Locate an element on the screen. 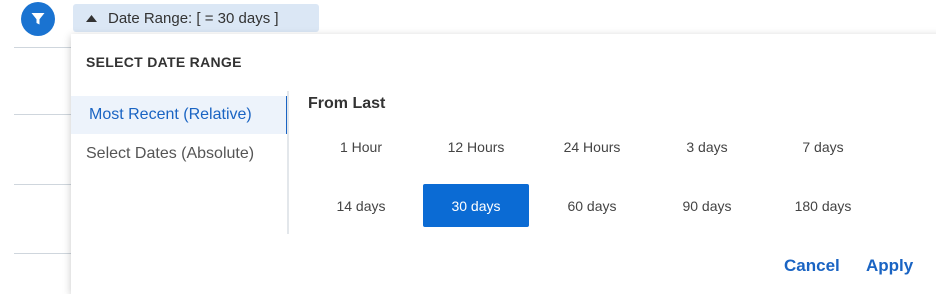 Image resolution: width=936 pixels, height=294 pixels. option-3-days: 3 days is located at coordinates (707, 146).